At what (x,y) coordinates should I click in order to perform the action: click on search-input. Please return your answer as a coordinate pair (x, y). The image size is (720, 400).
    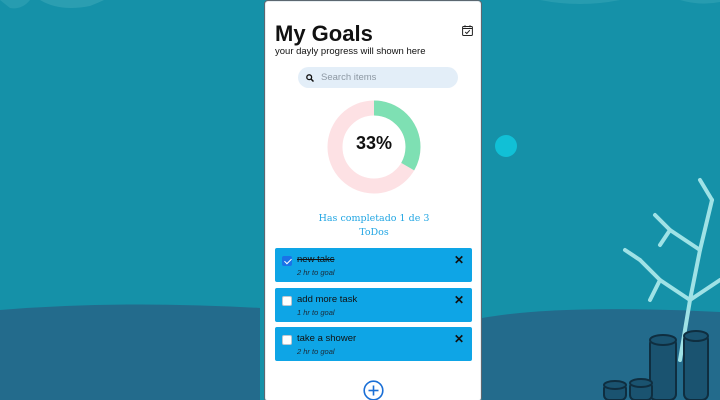
    Looking at the image, I should click on (381, 77).